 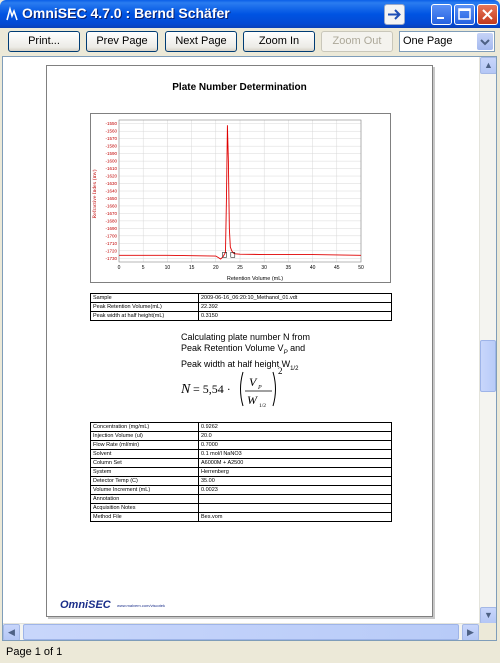 I want to click on window-title: OmniSEC 4.7.0 : Bernd Schäfer, so click(x=126, y=13).